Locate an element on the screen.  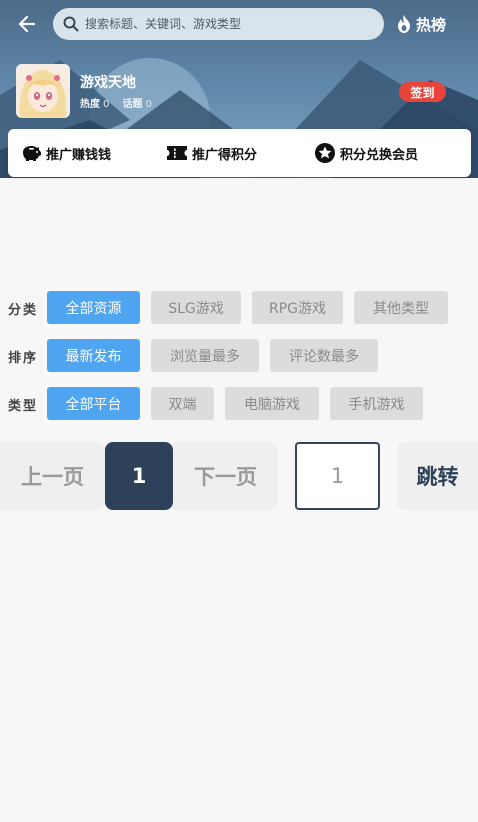
chip-dual-platform: 双端 is located at coordinates (182, 403).